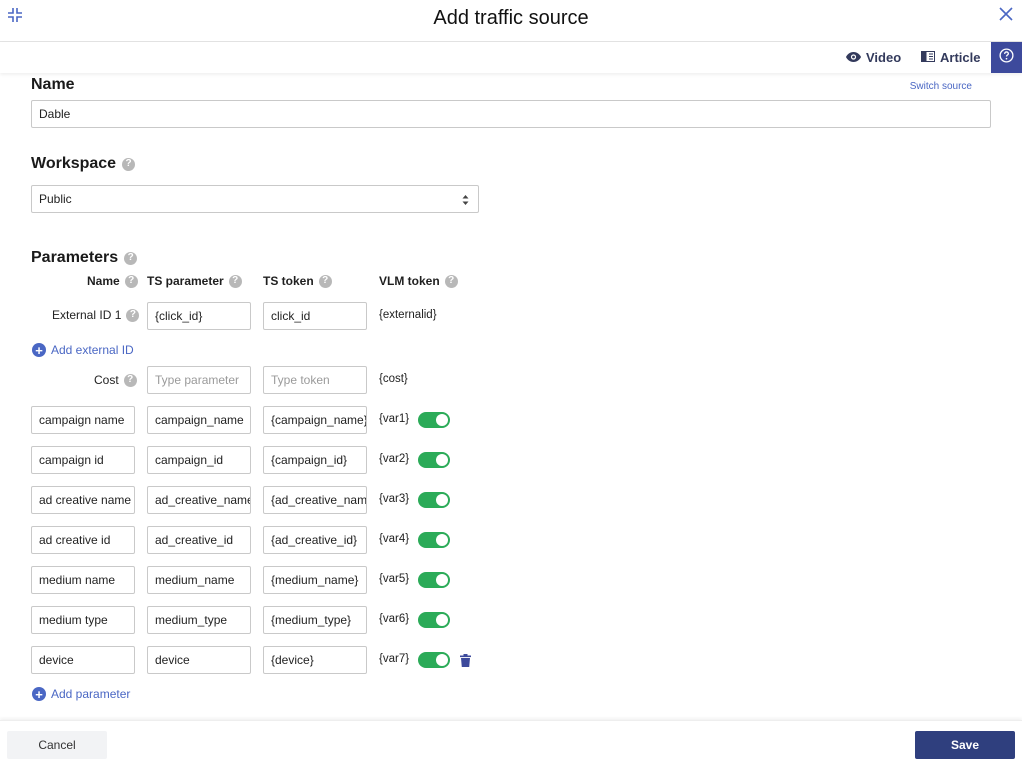 This screenshot has width=1022, height=767. Describe the element at coordinates (941, 86) in the screenshot. I see `switch-source-link: Switch source` at that location.